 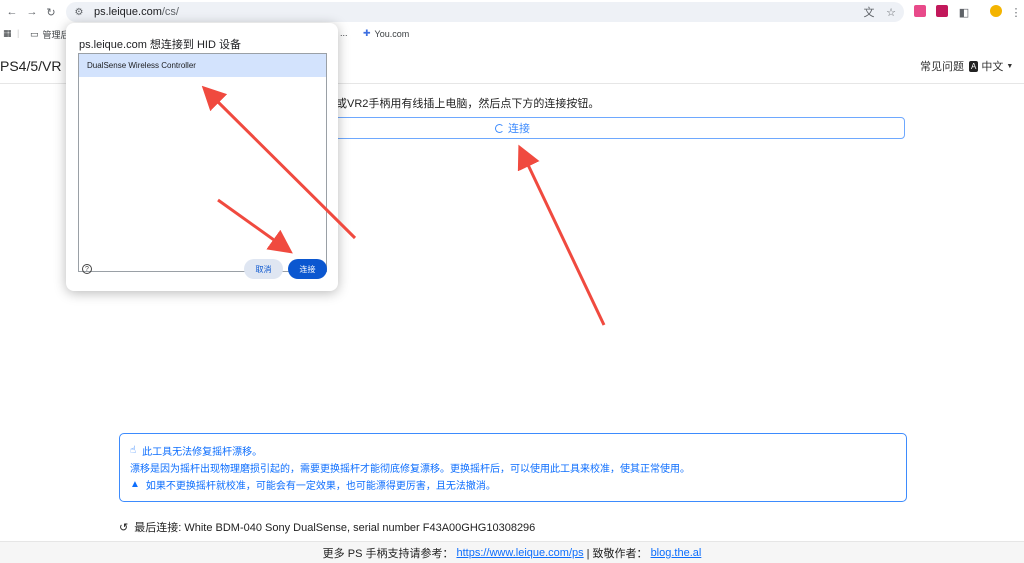 What do you see at coordinates (133, 450) in the screenshot?
I see `hand-pointing-icon: ☝` at bounding box center [133, 450].